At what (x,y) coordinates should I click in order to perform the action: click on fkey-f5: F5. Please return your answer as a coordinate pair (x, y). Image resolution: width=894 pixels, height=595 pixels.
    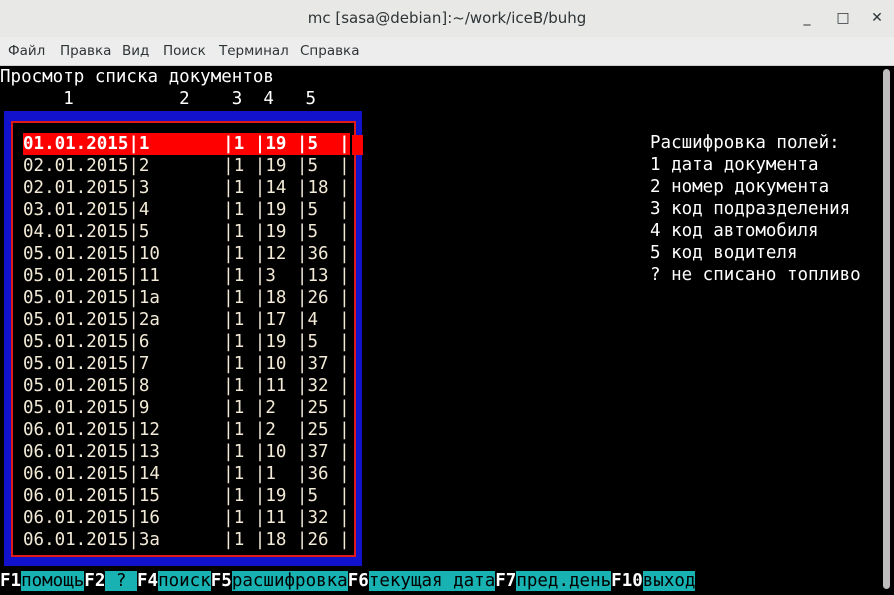
    Looking at the image, I should click on (221, 581).